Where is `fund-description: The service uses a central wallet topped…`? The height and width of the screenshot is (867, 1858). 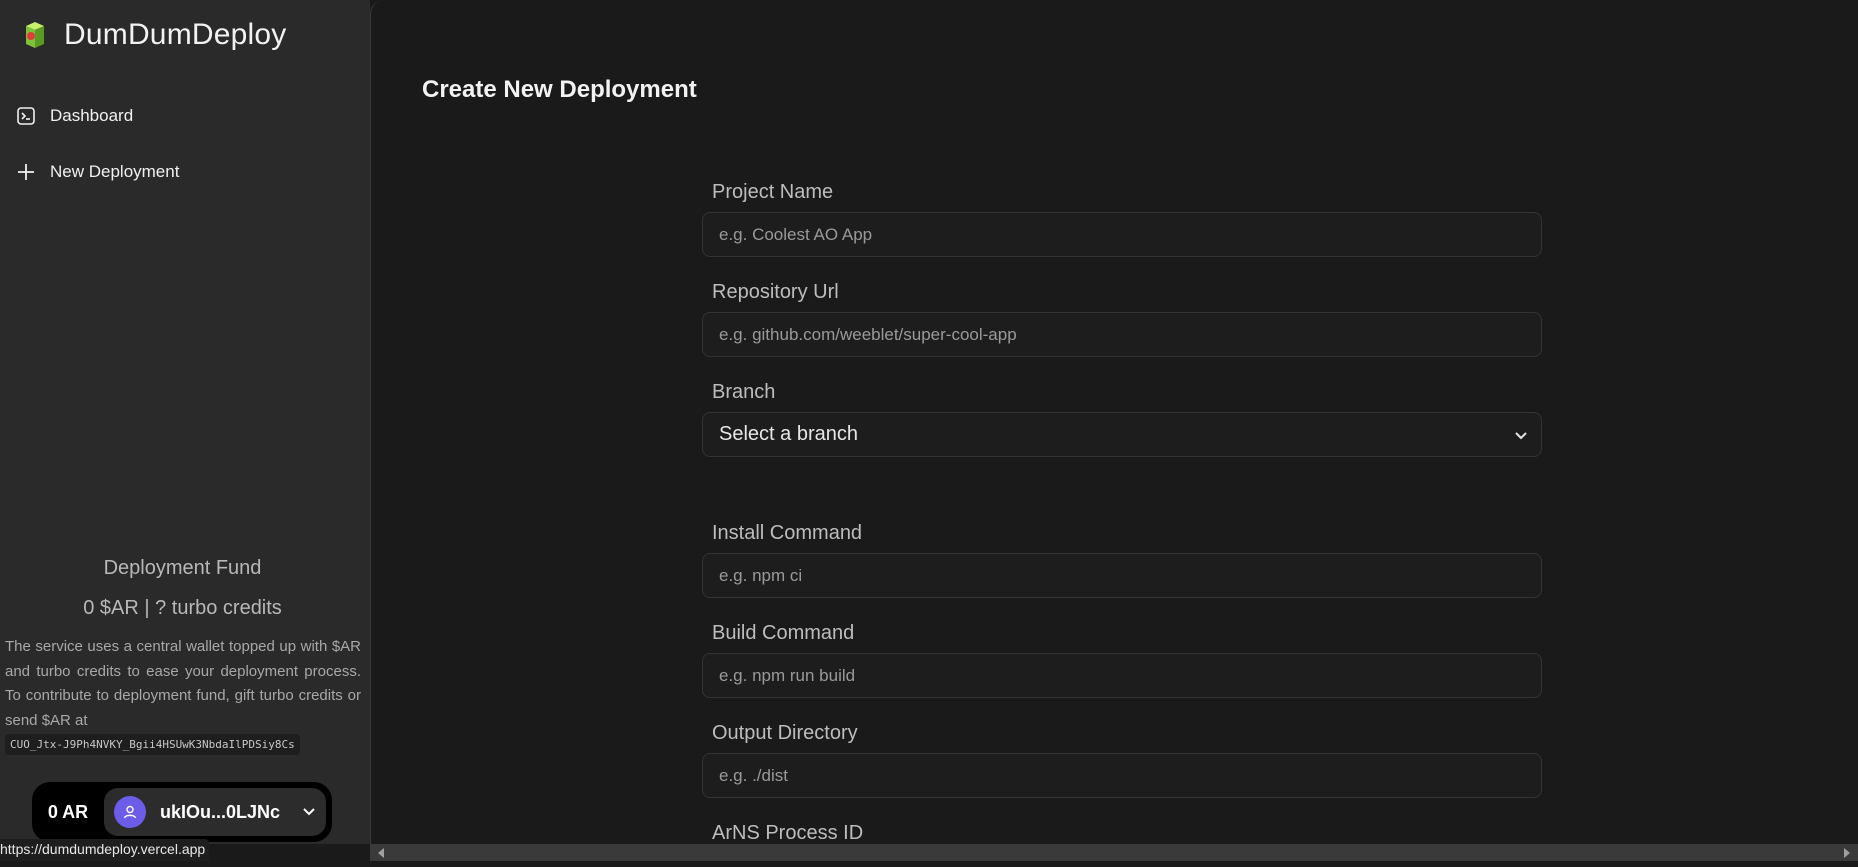
fund-description: The service uses a central wallet topped… is located at coordinates (183, 683).